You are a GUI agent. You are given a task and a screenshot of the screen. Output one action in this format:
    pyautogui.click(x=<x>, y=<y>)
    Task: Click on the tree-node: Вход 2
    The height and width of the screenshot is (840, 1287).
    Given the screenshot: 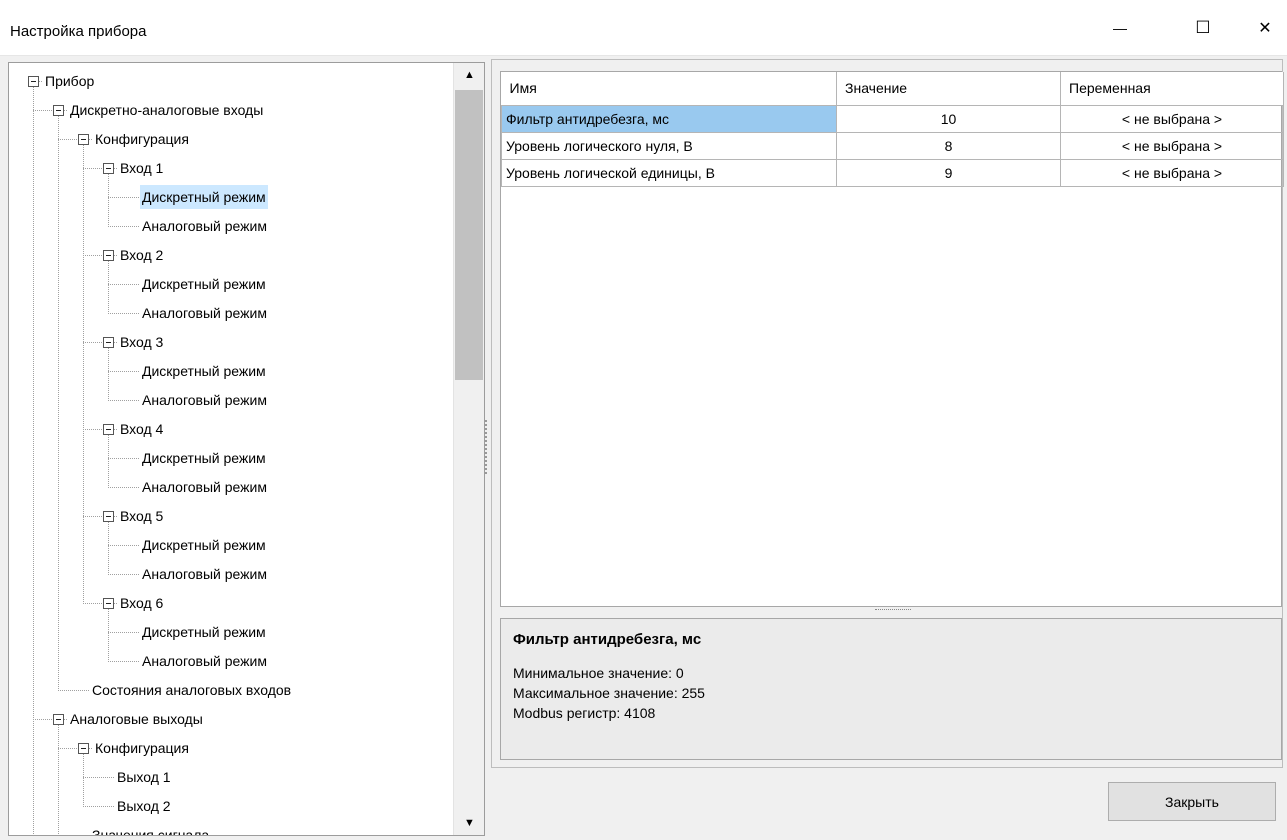 What is the action you would take?
    pyautogui.click(x=141, y=255)
    